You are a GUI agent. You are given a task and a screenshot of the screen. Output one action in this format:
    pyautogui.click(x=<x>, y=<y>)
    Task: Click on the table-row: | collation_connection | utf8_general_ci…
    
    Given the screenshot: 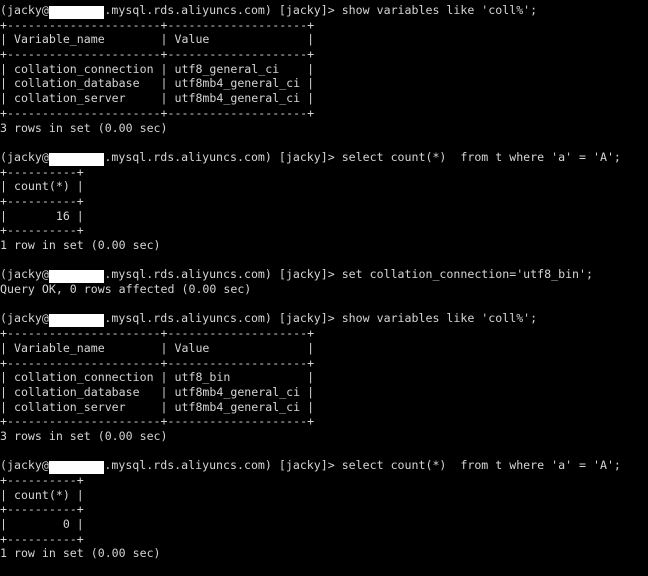 What is the action you would take?
    pyautogui.click(x=157, y=68)
    